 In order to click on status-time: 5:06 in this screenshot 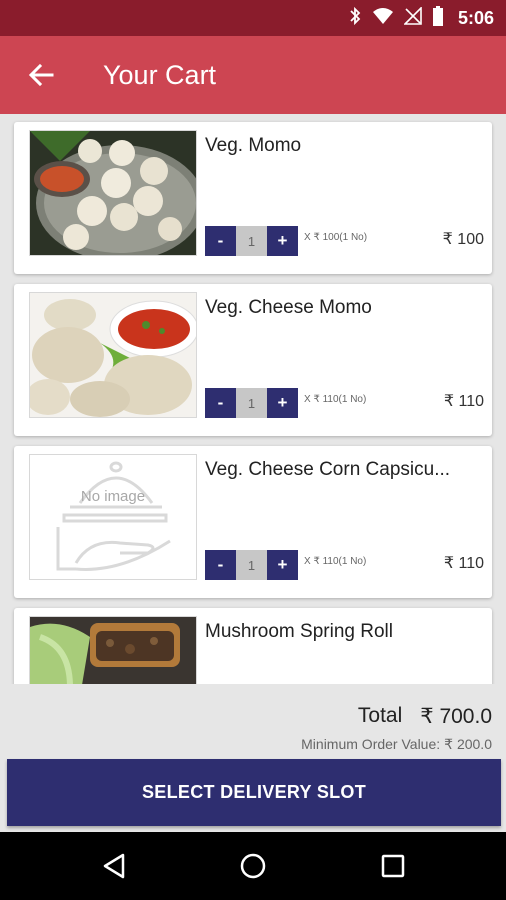, I will do `click(475, 17)`.